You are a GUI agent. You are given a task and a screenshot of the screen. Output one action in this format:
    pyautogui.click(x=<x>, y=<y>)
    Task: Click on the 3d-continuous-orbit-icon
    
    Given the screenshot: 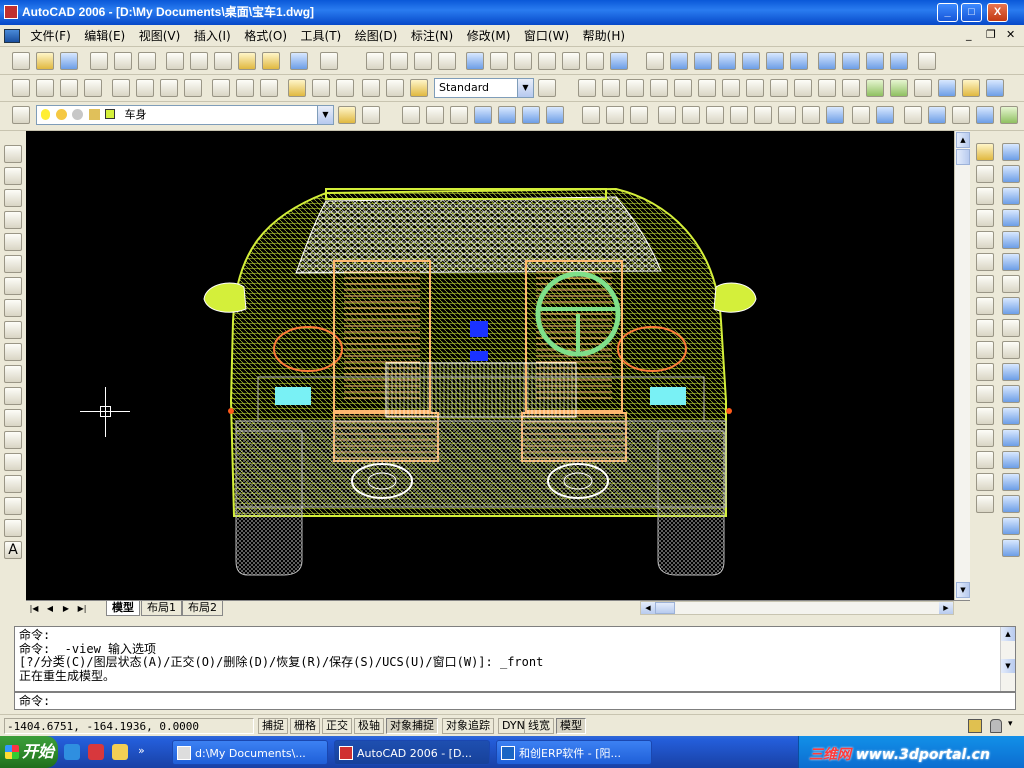 What is the action you would take?
    pyautogui.click(x=875, y=88)
    